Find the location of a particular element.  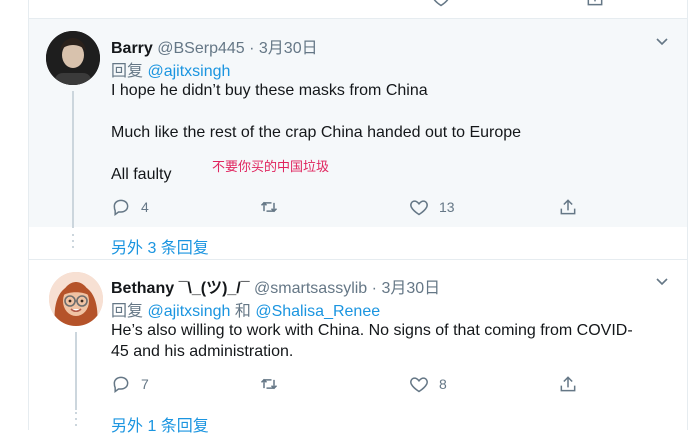

memoji-avatar is located at coordinates (76, 299).